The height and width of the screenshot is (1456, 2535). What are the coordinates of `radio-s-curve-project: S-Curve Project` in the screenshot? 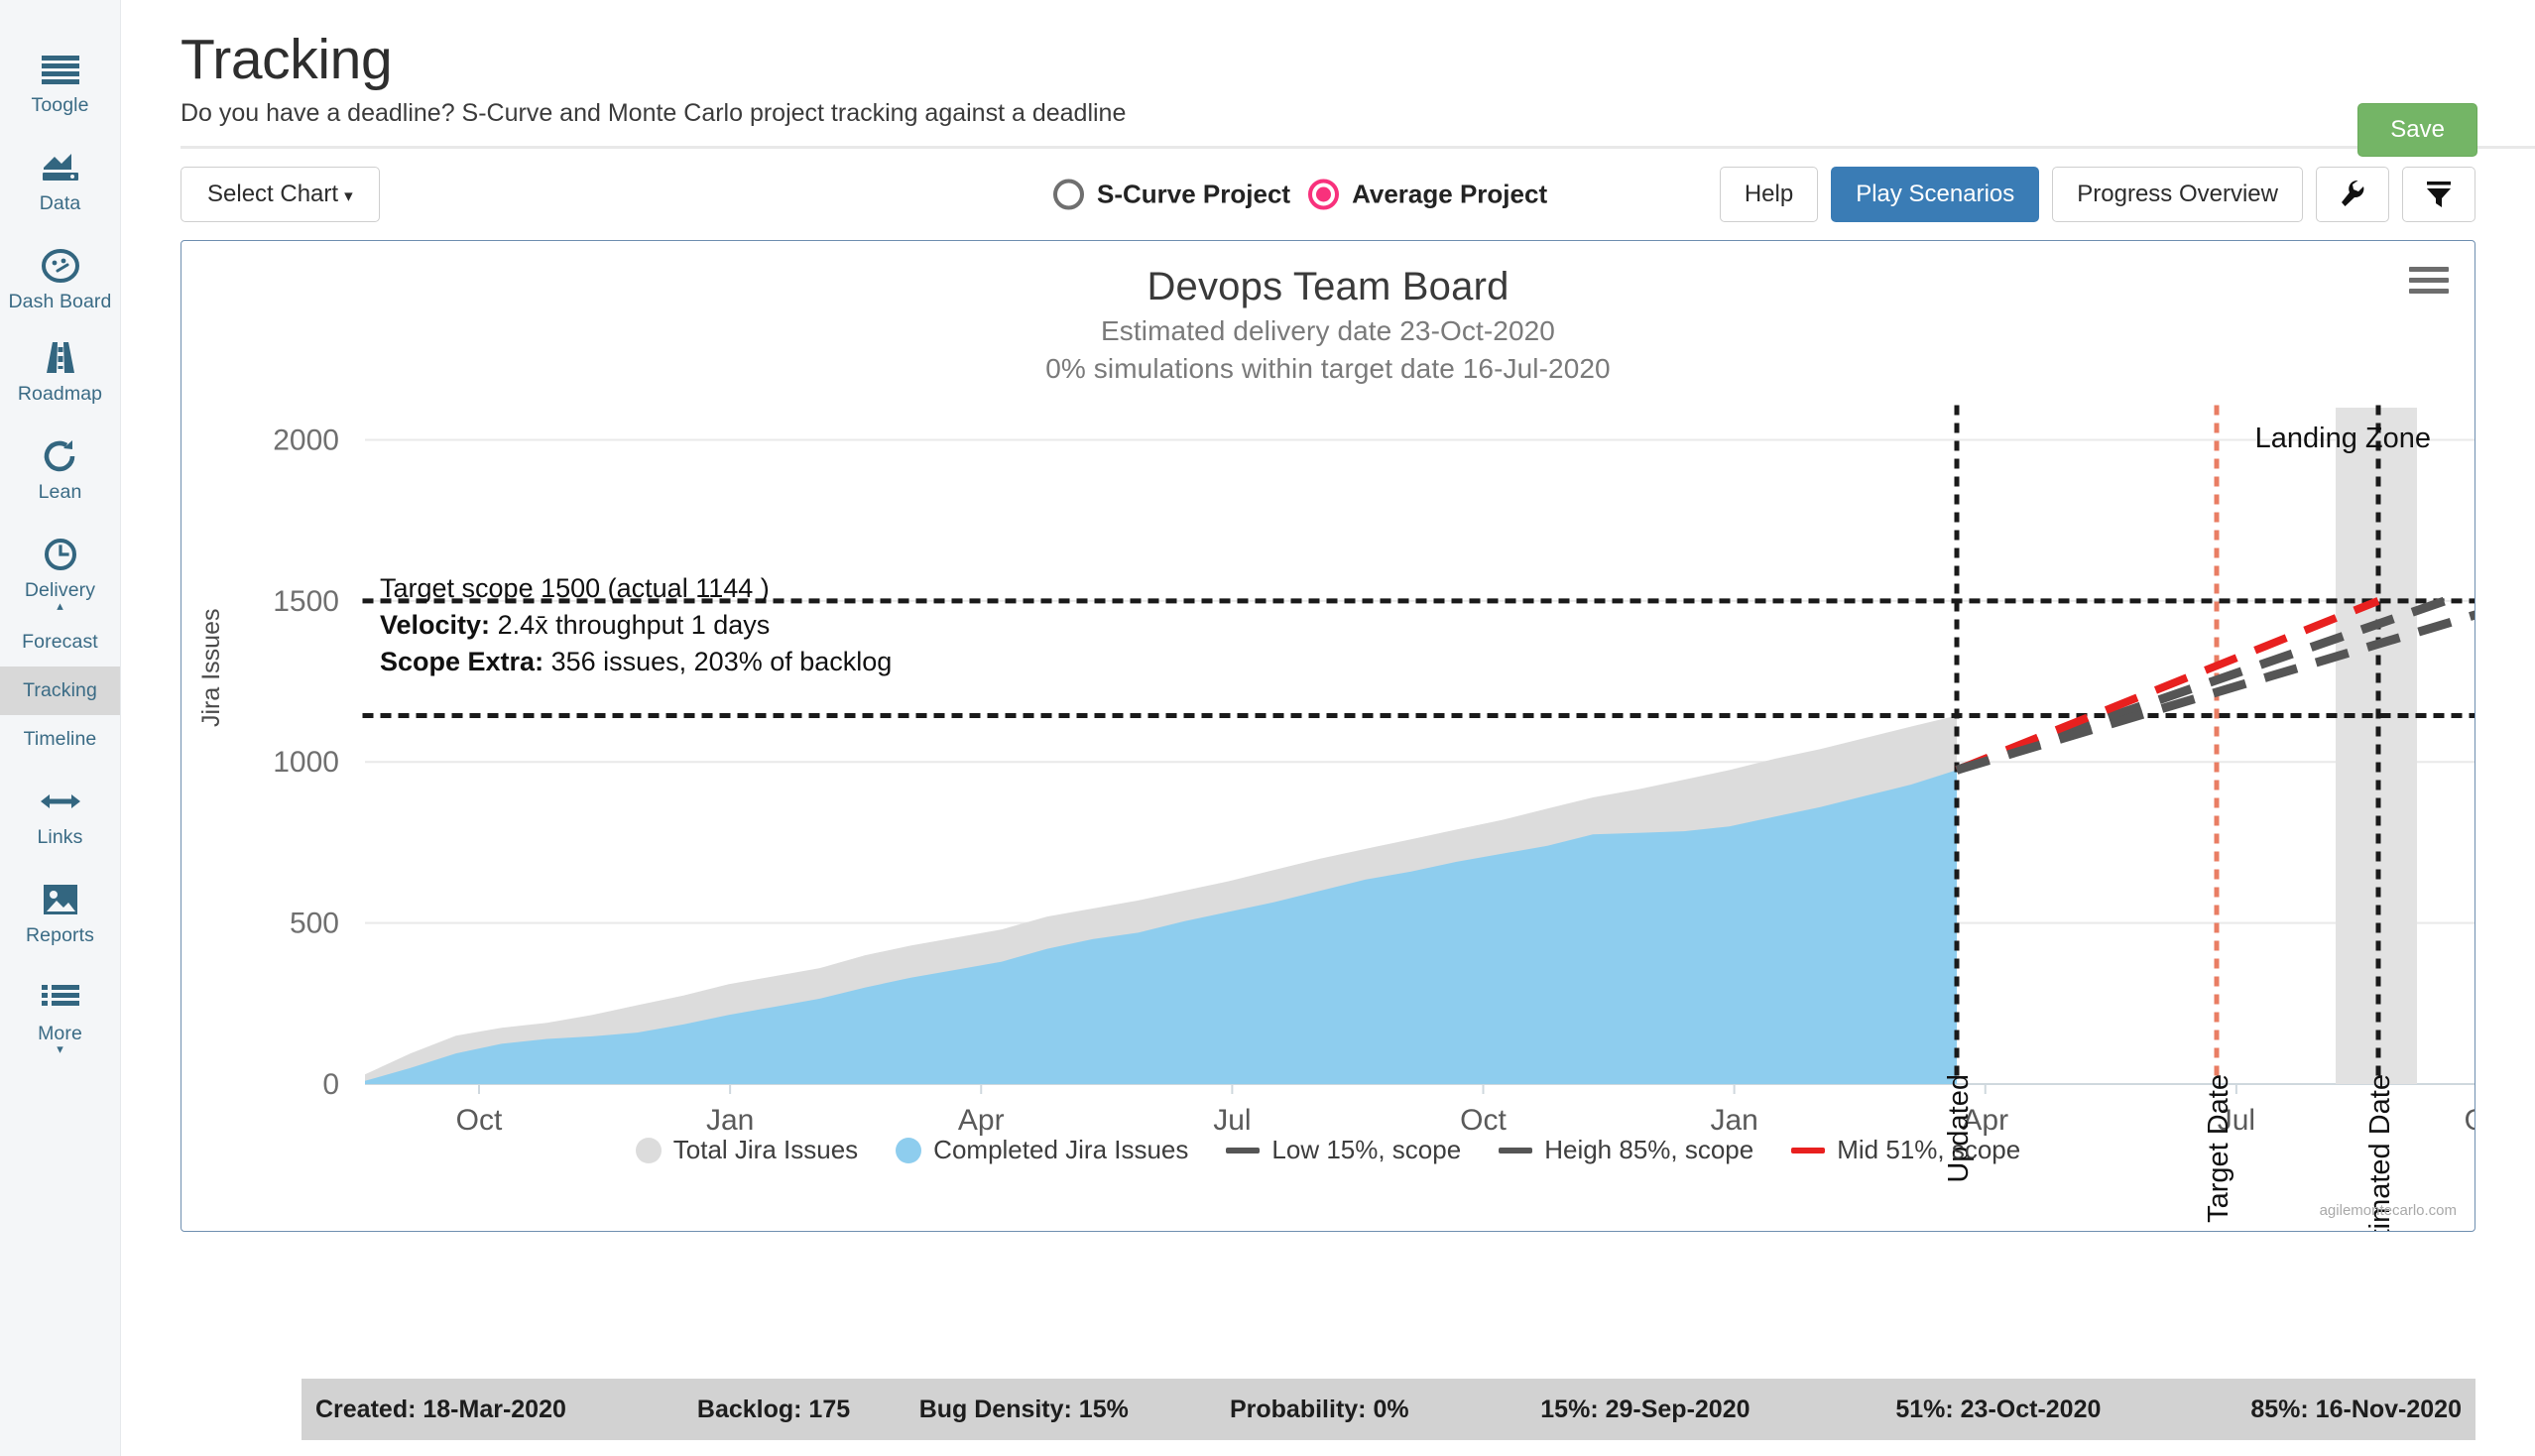 It's located at (1172, 194).